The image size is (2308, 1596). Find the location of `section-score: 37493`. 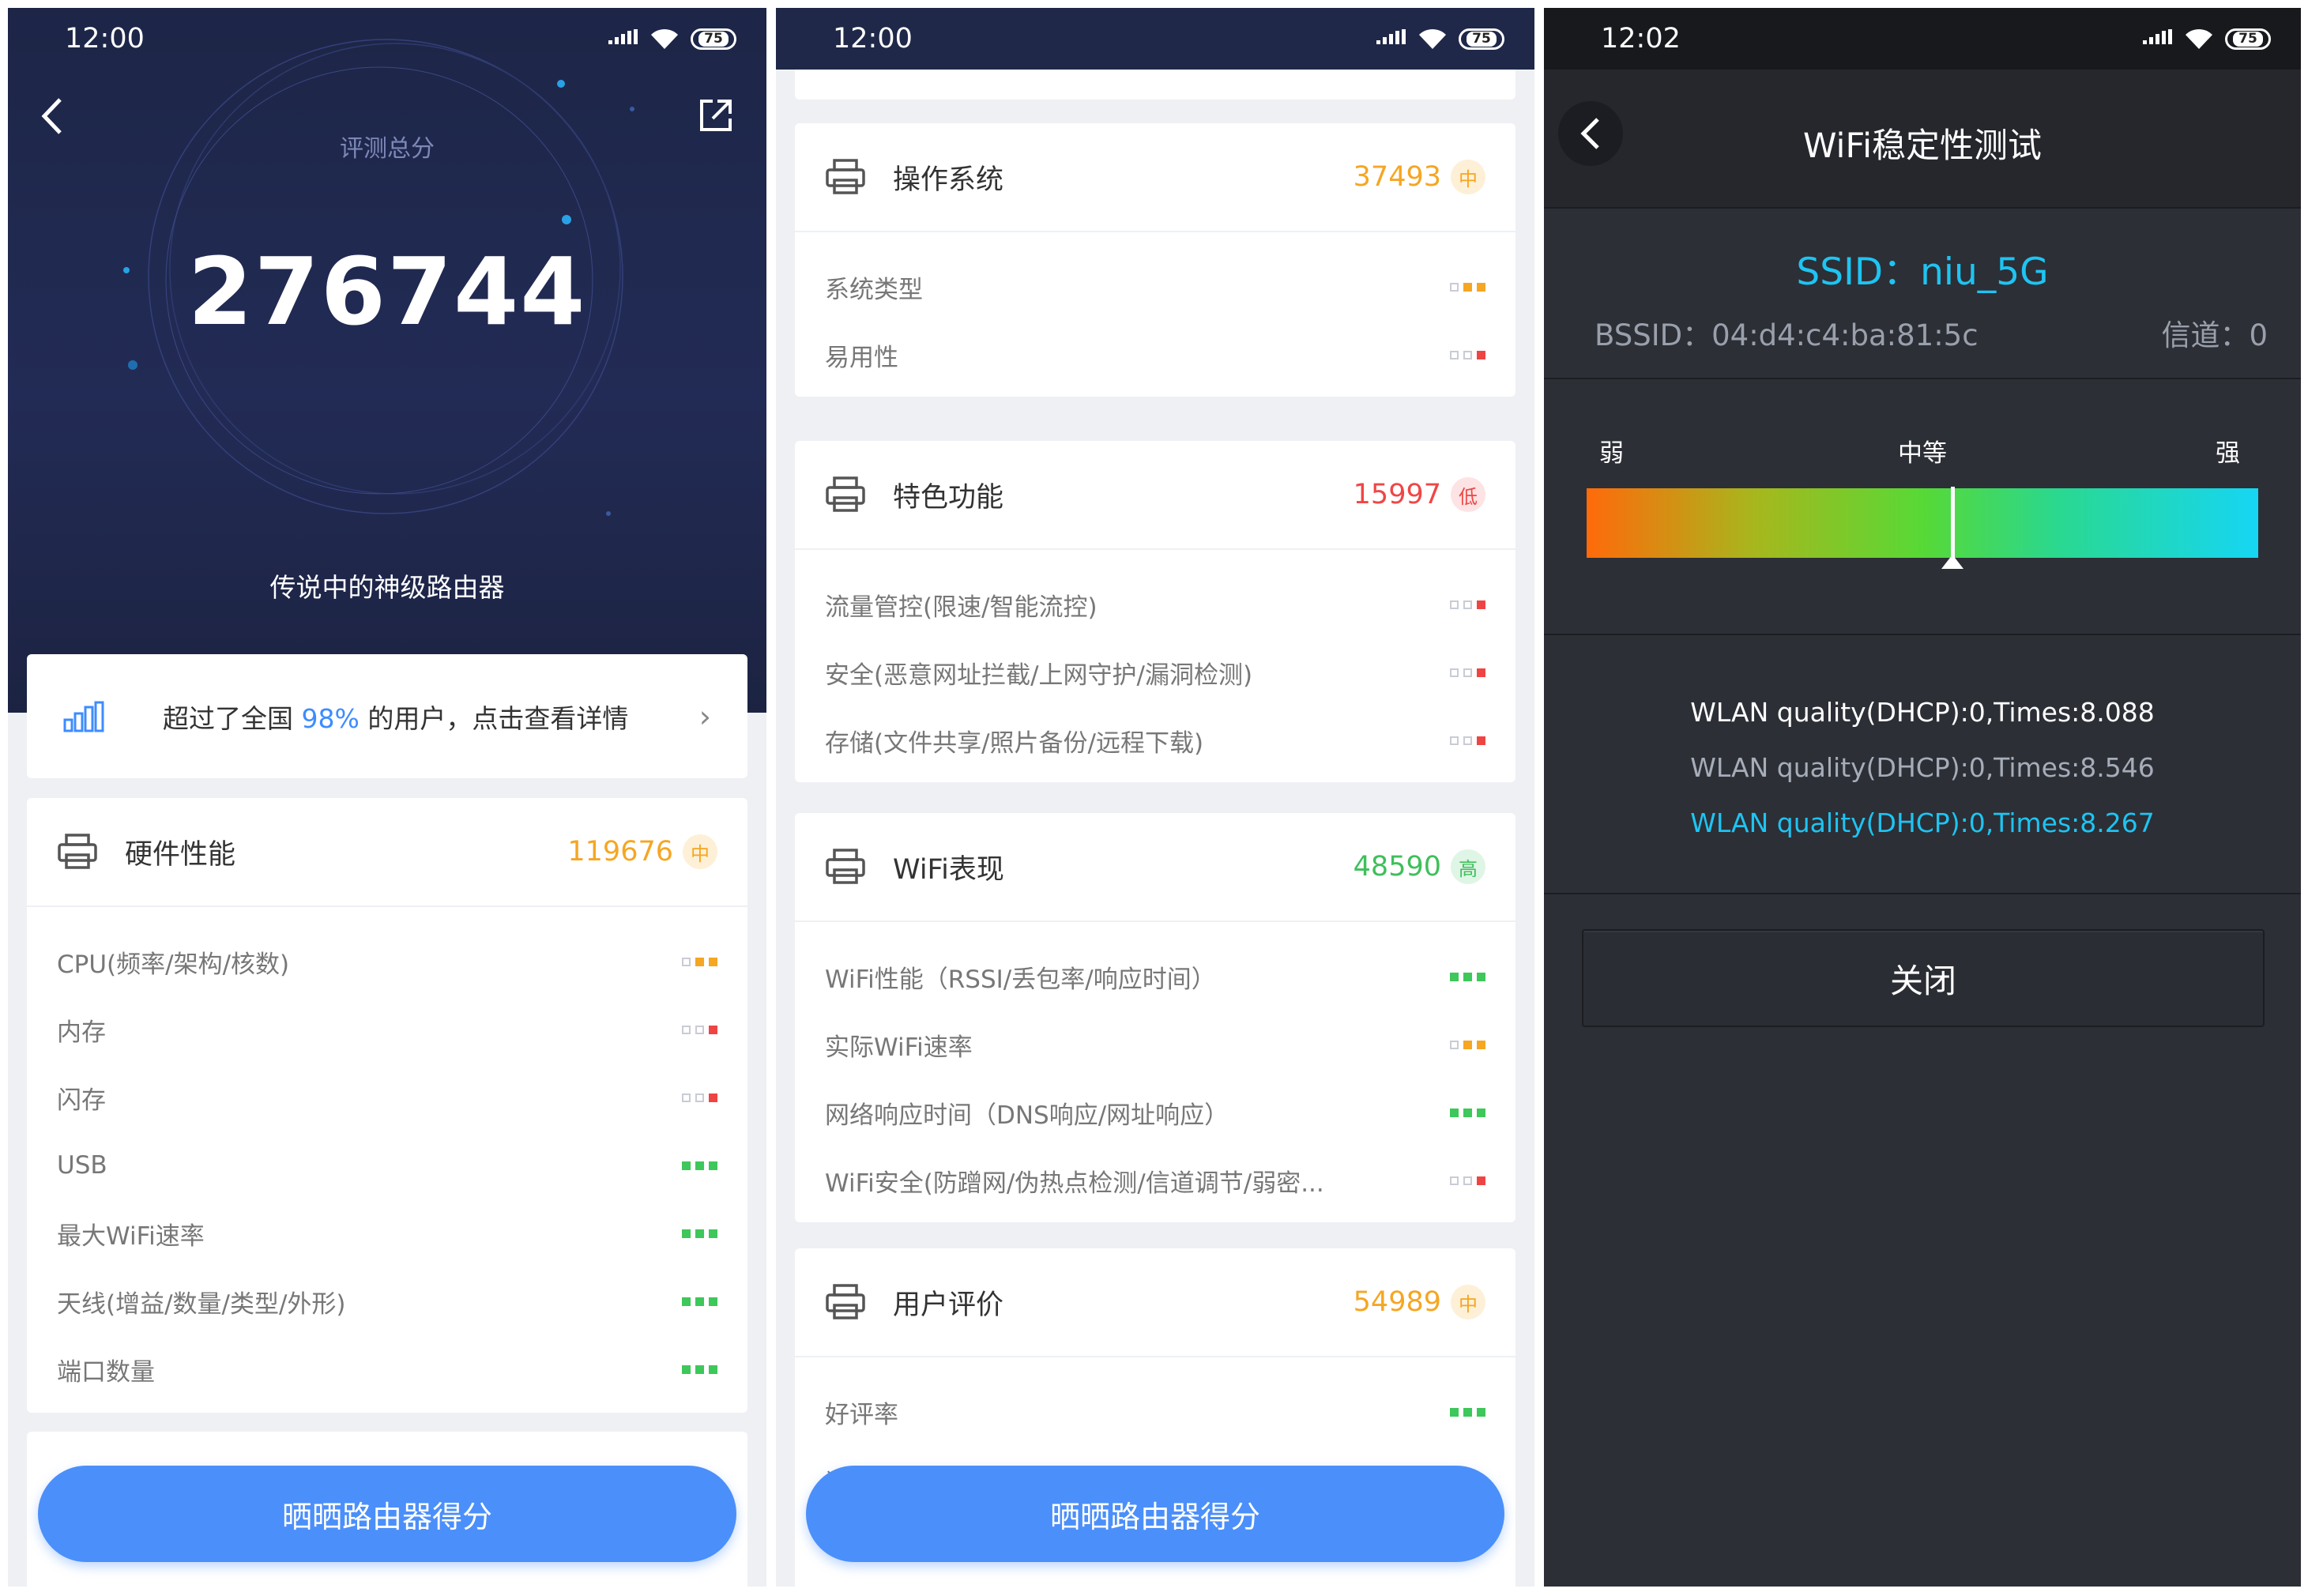

section-score: 37493 is located at coordinates (1397, 177).